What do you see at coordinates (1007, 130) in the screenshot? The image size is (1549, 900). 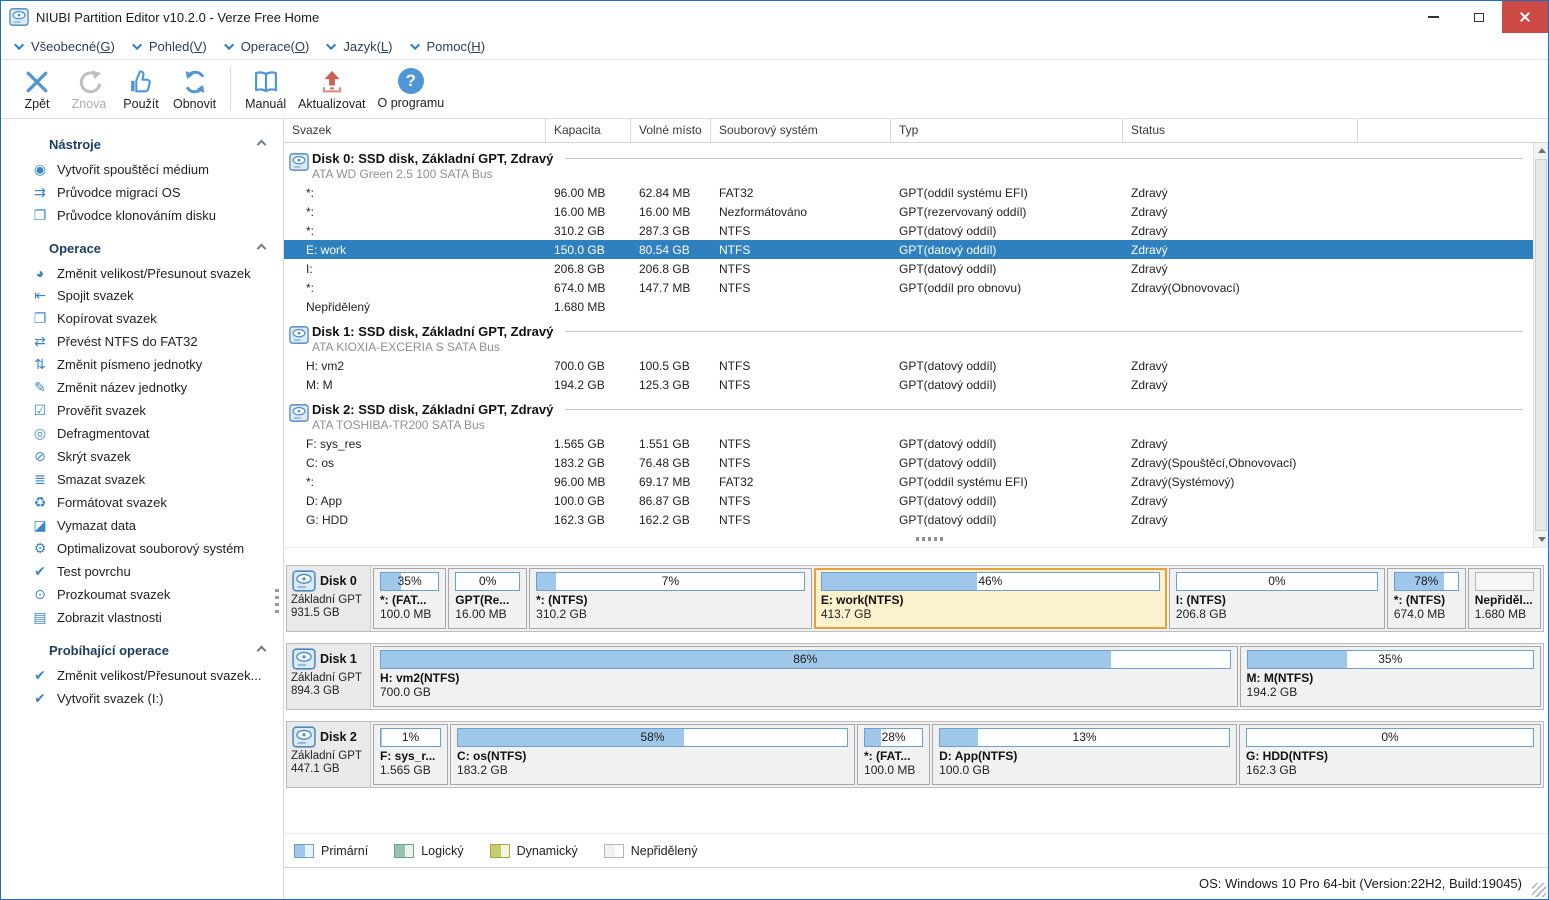 I see `column-header-type: Typ` at bounding box center [1007, 130].